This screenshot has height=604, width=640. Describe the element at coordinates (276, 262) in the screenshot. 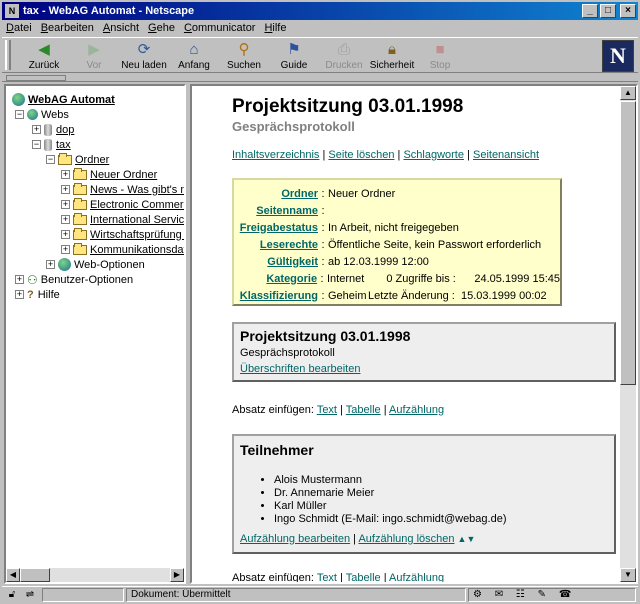

I see `property-label: Gültigkeit` at that location.